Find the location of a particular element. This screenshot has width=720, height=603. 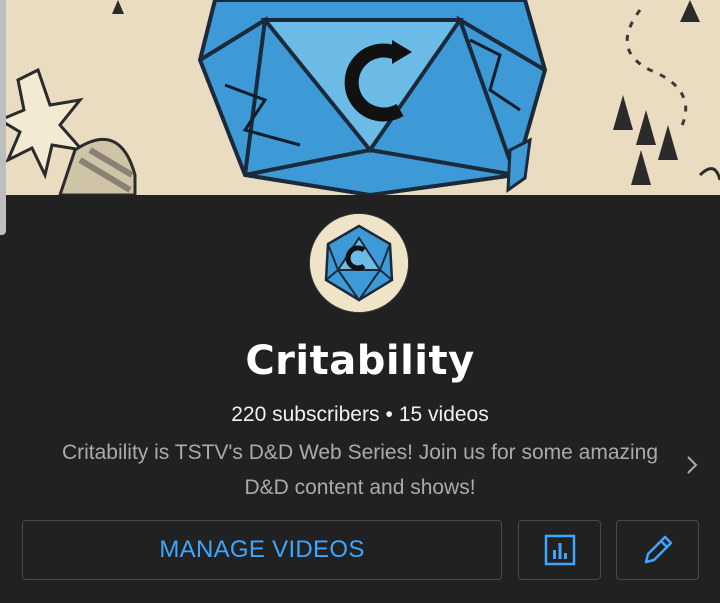

edit-channel-button is located at coordinates (657, 550).